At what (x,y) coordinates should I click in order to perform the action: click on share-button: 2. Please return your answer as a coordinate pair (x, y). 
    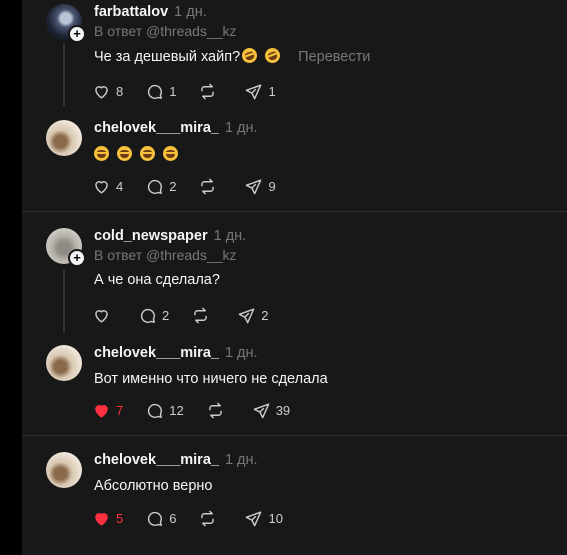
    Looking at the image, I should click on (252, 315).